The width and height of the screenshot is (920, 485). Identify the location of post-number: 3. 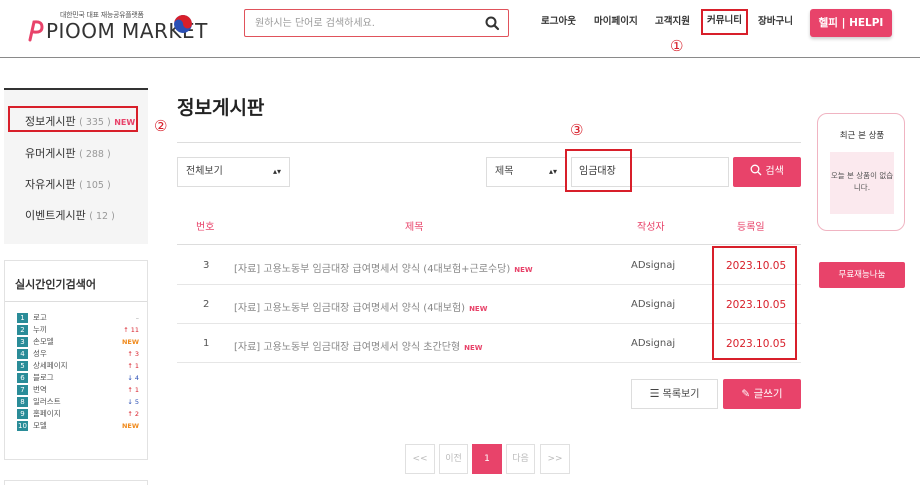
(206, 265).